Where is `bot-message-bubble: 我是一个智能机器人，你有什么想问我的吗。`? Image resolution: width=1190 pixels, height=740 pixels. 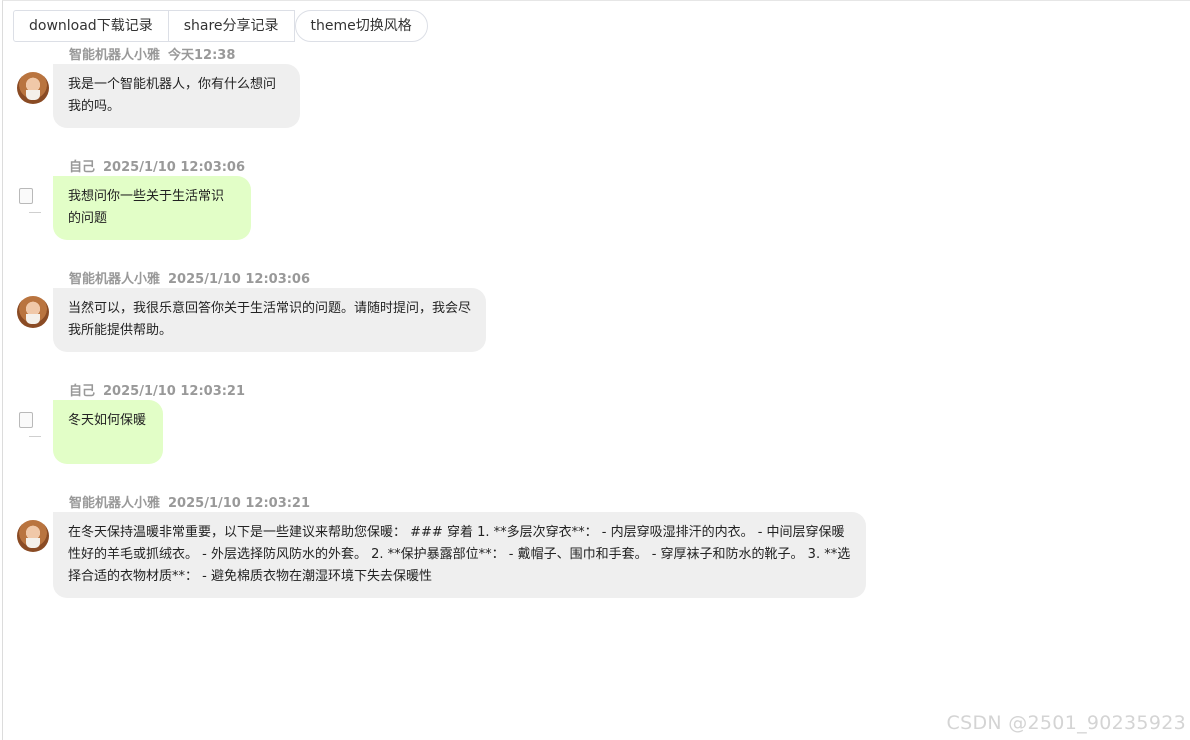 bot-message-bubble: 我是一个智能机器人，你有什么想问我的吗。 is located at coordinates (176, 96).